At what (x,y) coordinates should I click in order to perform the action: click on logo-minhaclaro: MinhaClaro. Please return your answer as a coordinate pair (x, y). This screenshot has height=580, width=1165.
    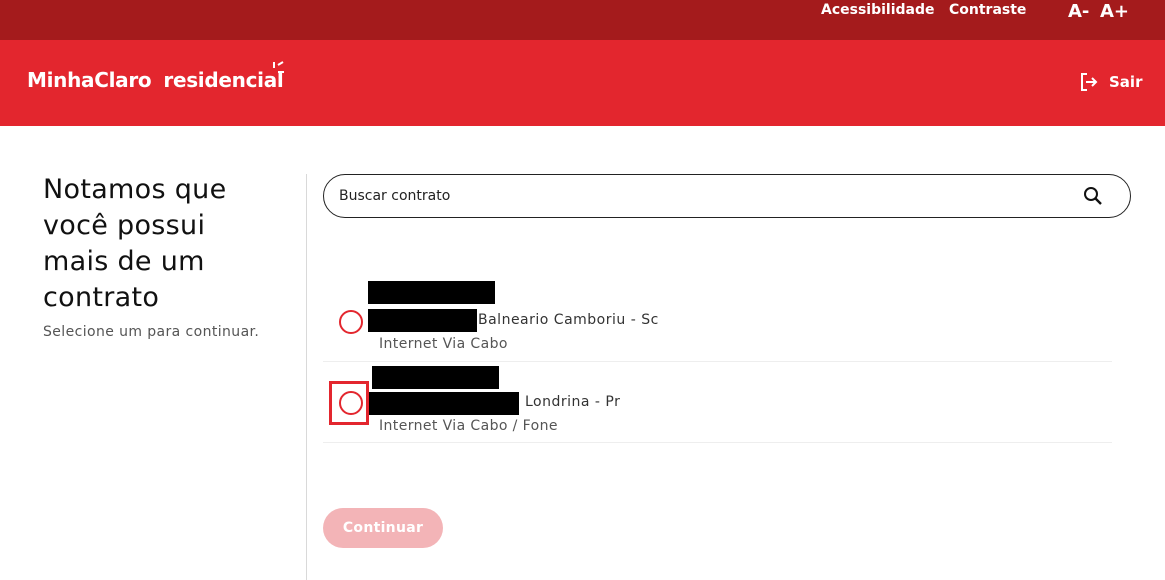
    Looking at the image, I should click on (89, 80).